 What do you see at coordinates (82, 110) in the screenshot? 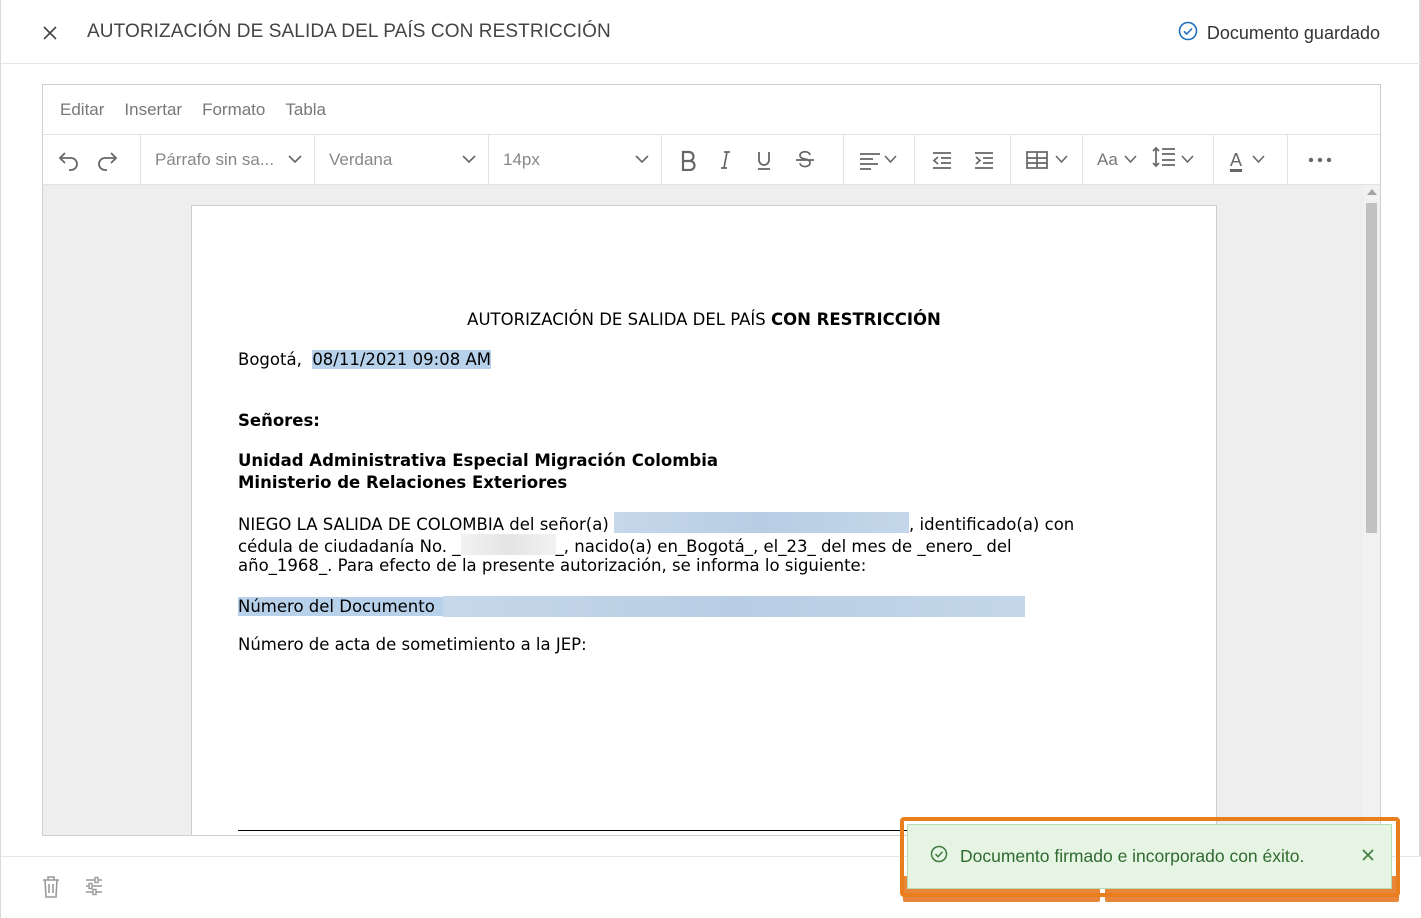
I see `menu-editar: Editar` at bounding box center [82, 110].